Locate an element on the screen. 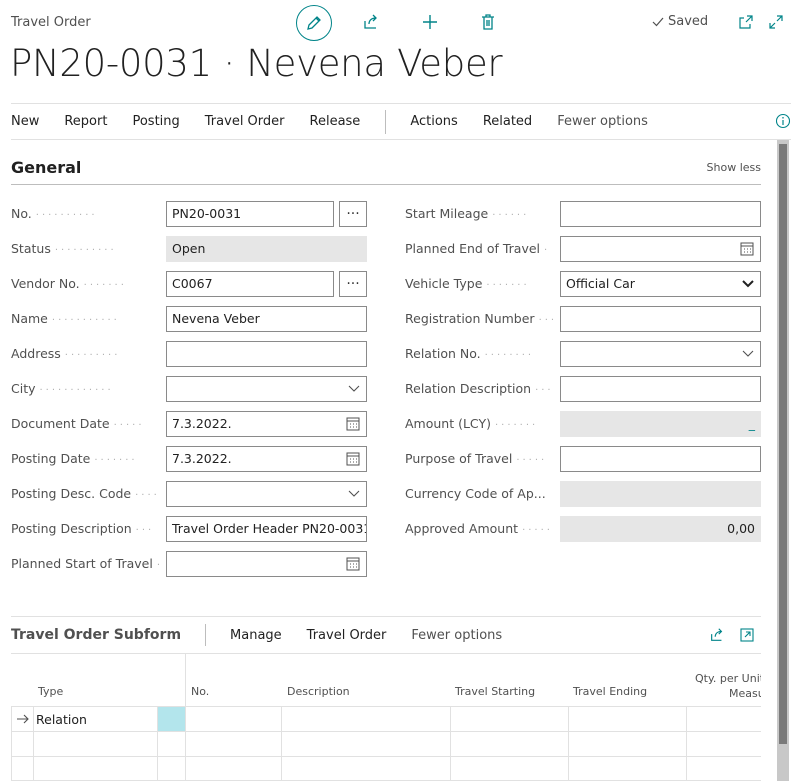  column-header-description: Description is located at coordinates (318, 691).